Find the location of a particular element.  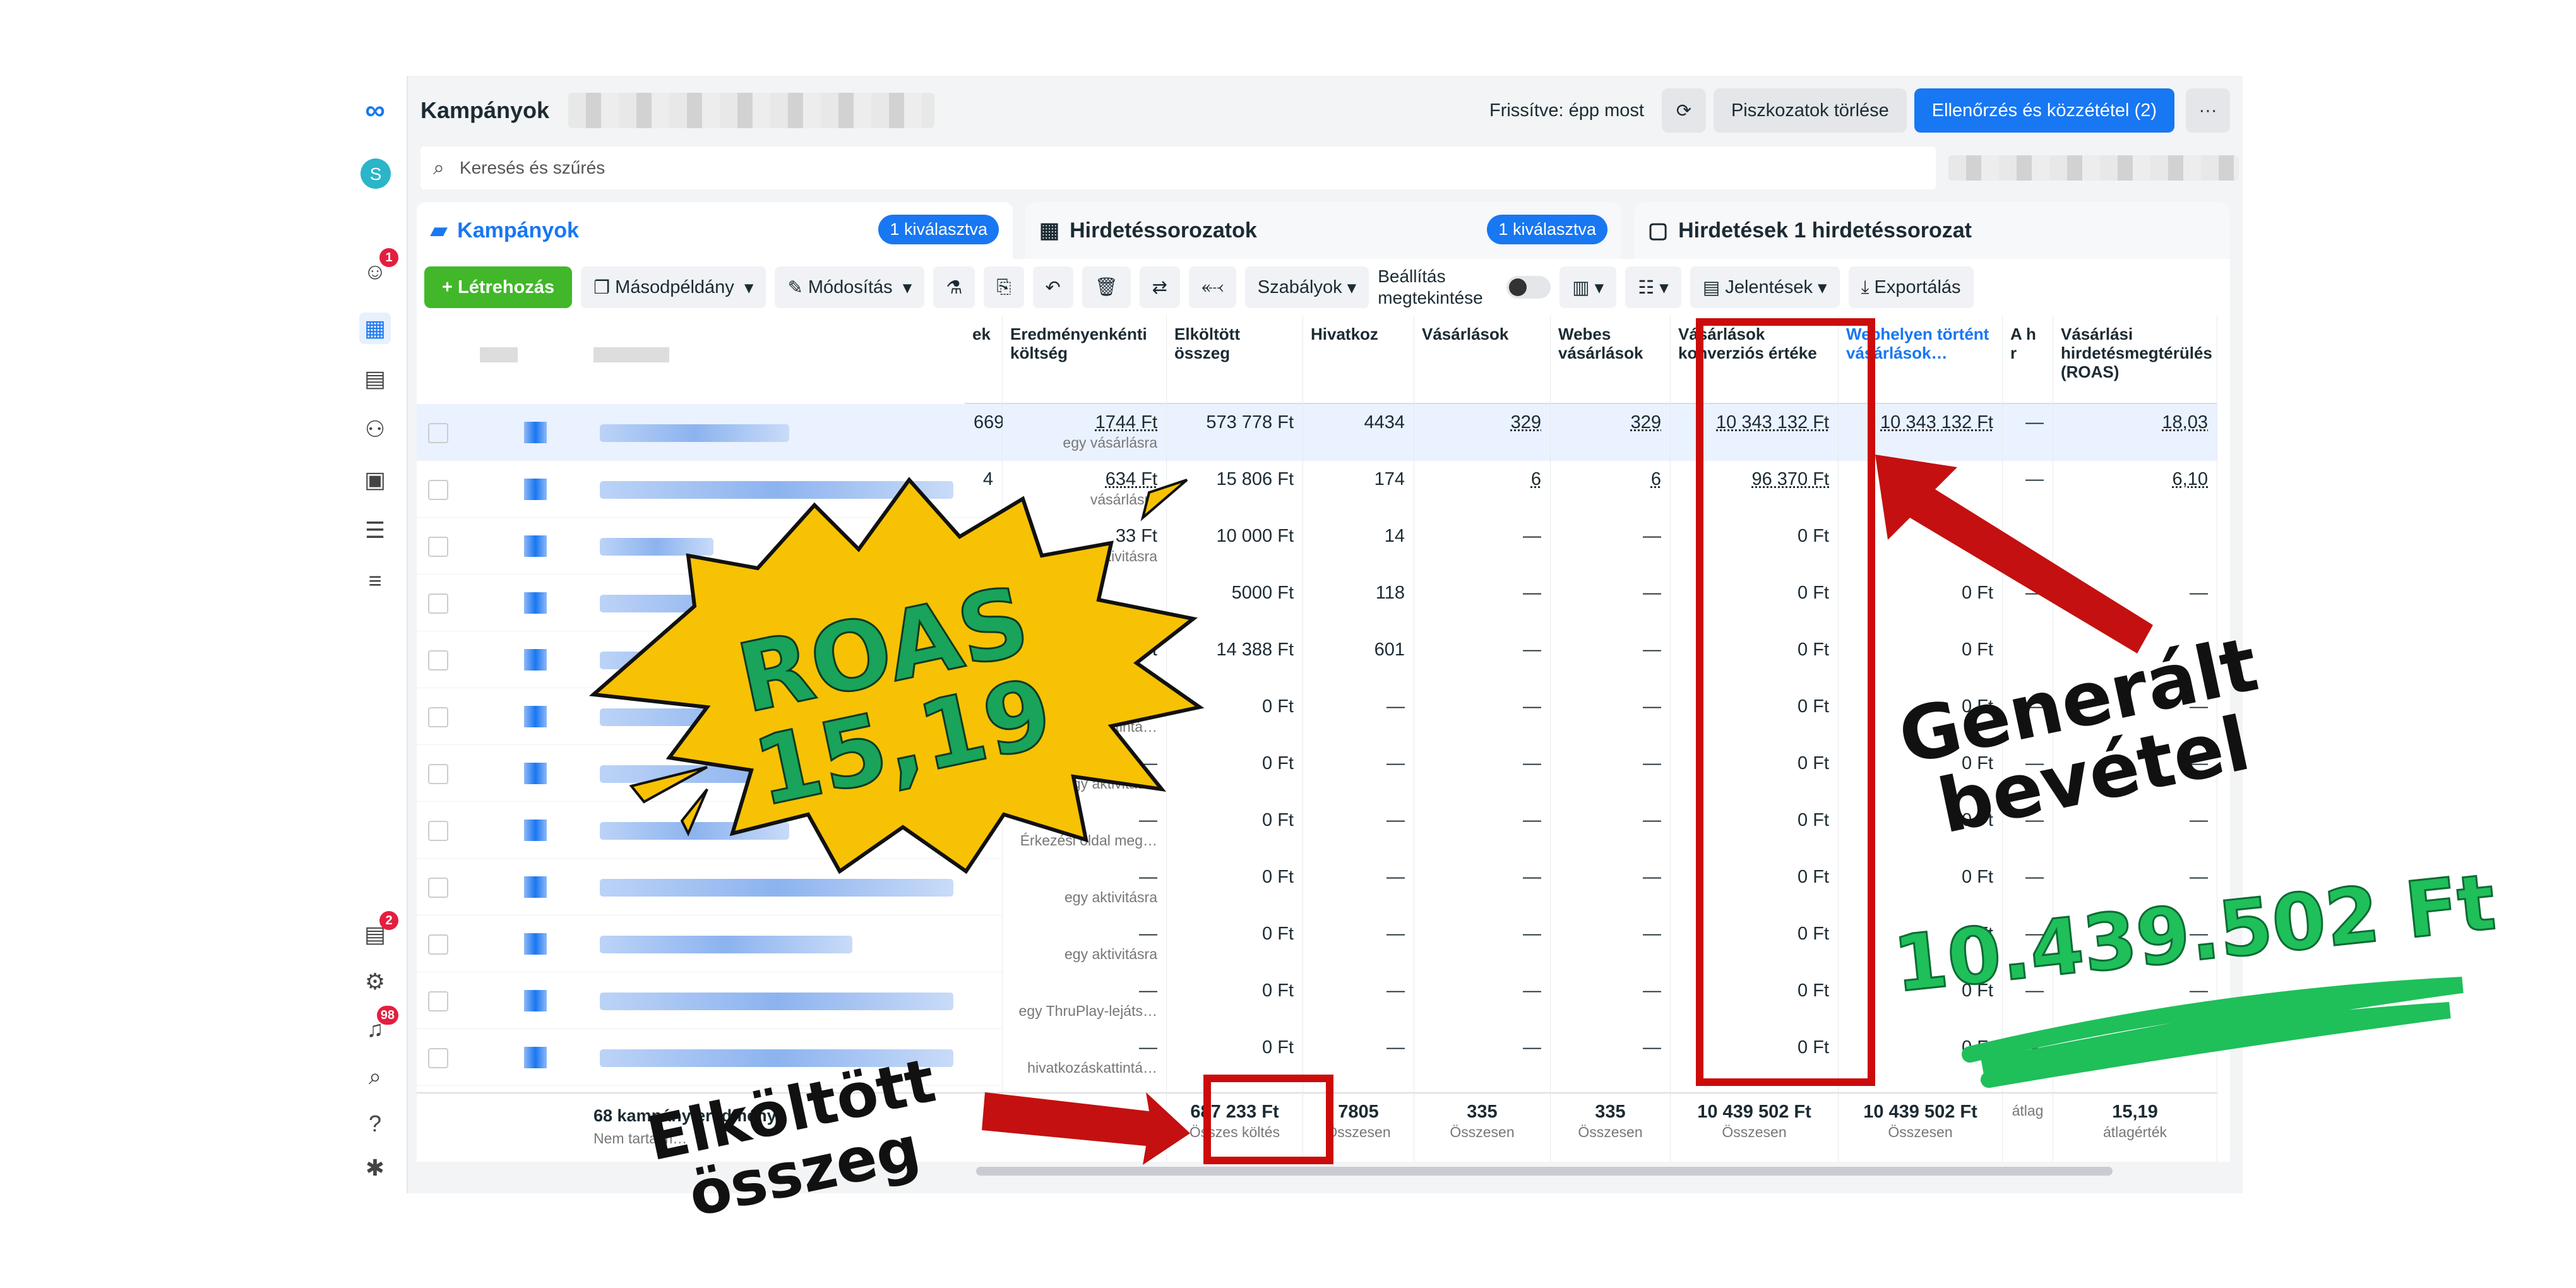

export-button: ⤓ Exportálás is located at coordinates (1911, 287).